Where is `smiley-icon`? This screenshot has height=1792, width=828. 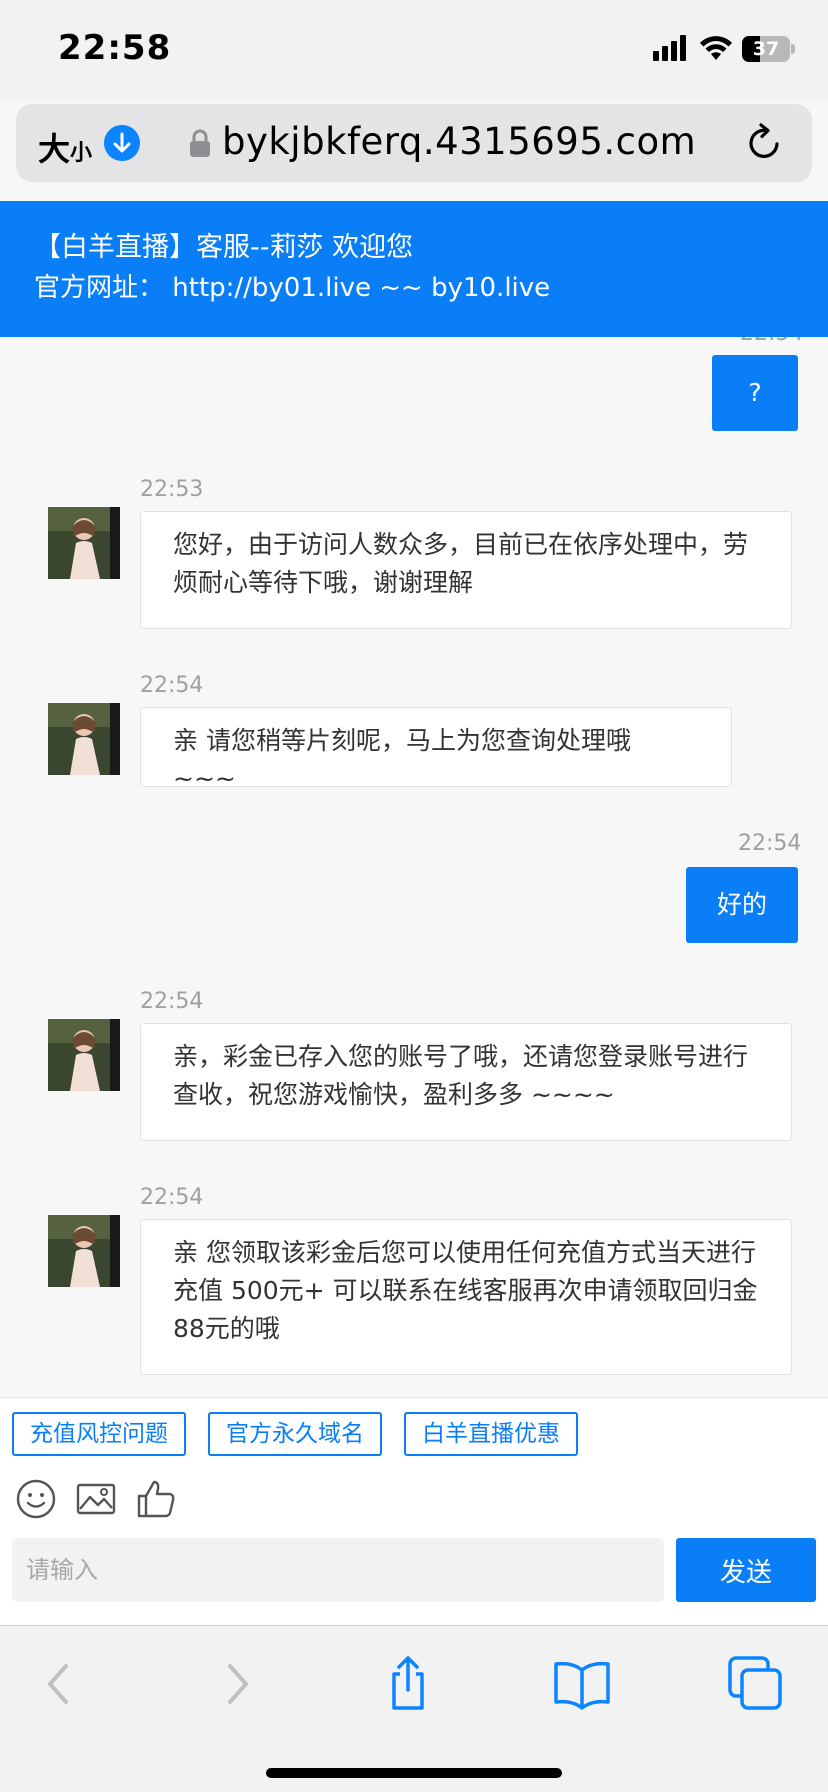
smiley-icon is located at coordinates (36, 1499).